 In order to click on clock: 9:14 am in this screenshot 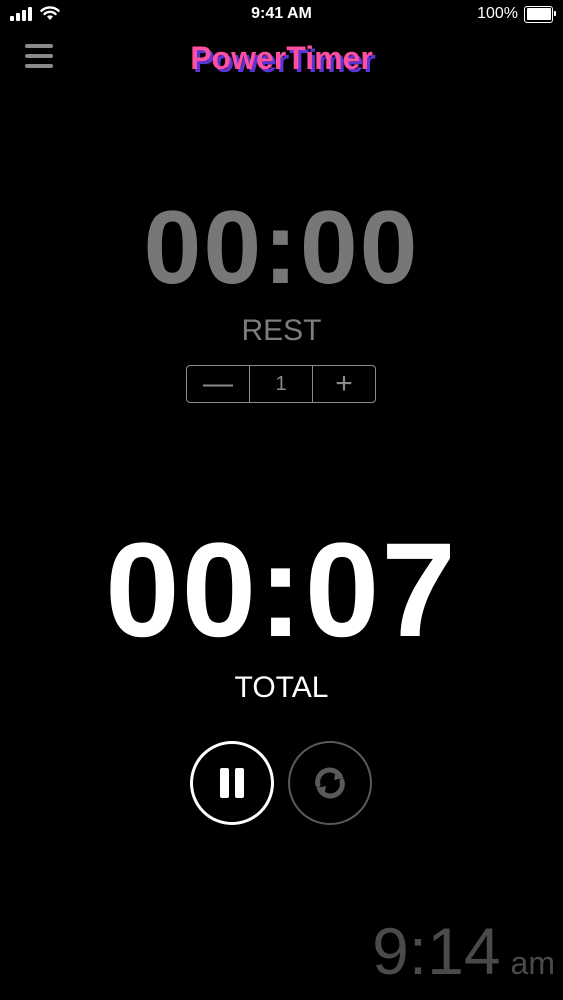, I will do `click(463, 951)`.